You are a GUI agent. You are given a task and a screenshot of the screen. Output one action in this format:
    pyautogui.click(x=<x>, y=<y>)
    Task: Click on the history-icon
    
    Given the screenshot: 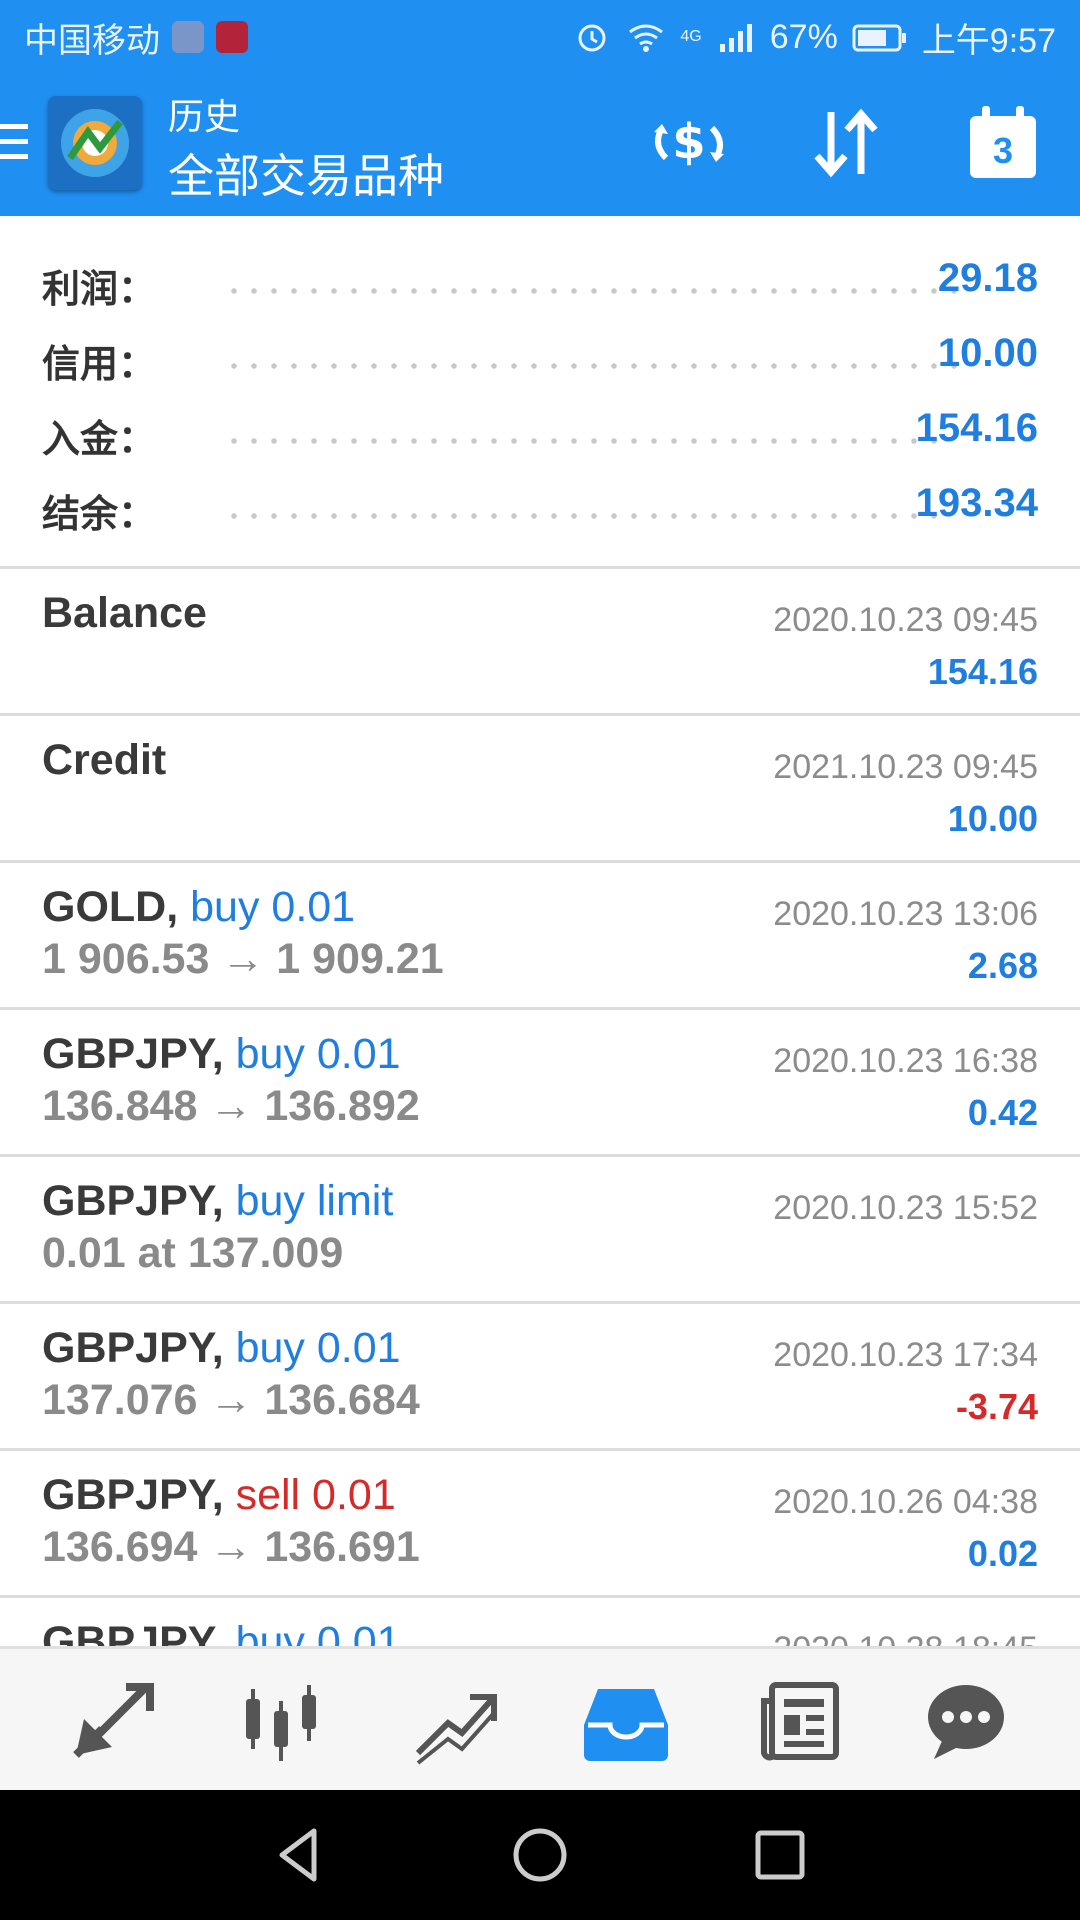 What is the action you would take?
    pyautogui.click(x=626, y=1721)
    